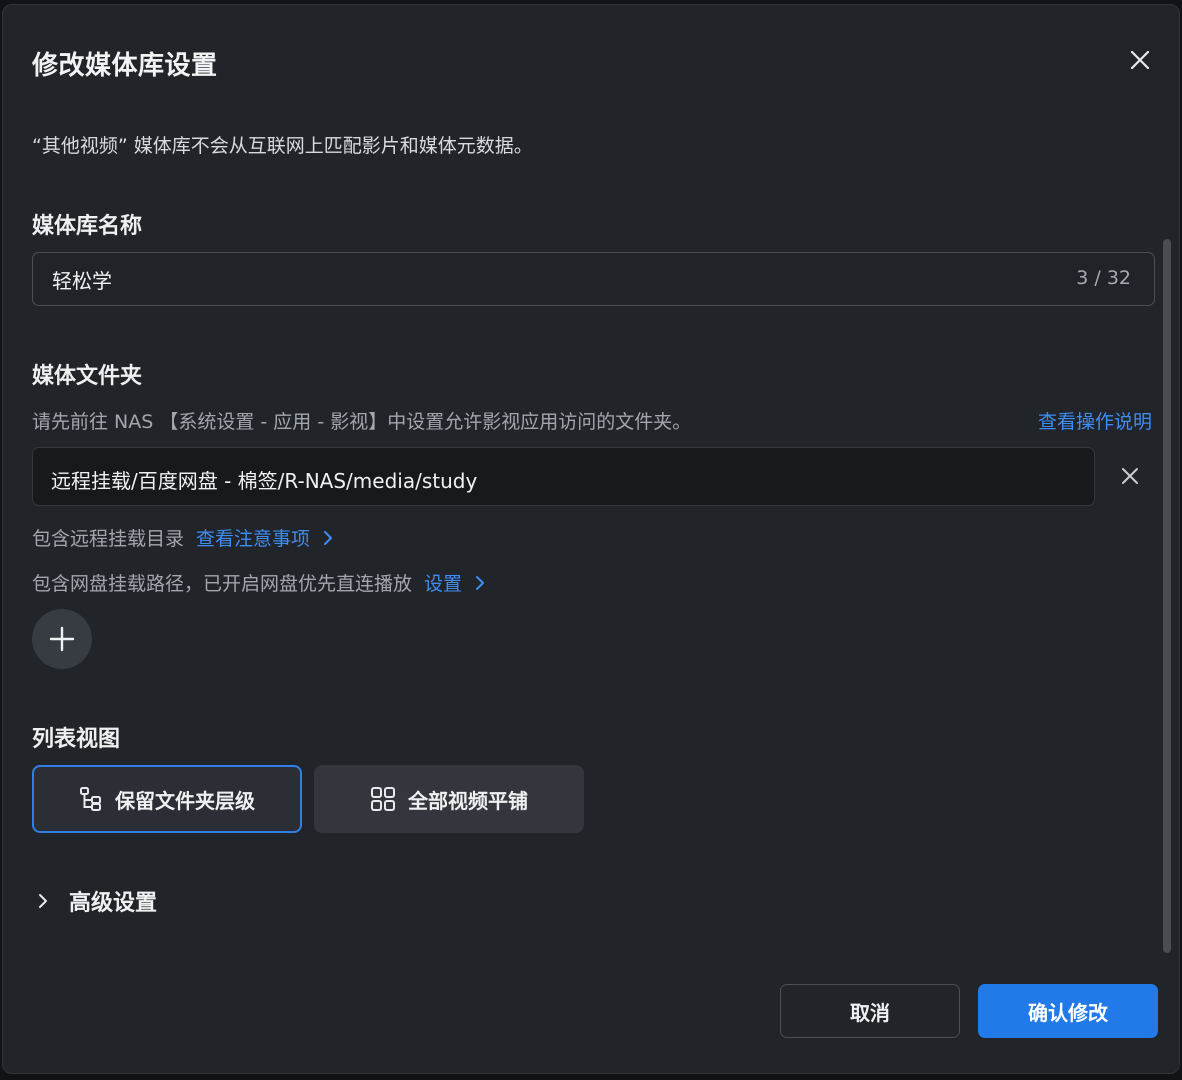  Describe the element at coordinates (1167, 596) in the screenshot. I see `scrollbar` at that location.